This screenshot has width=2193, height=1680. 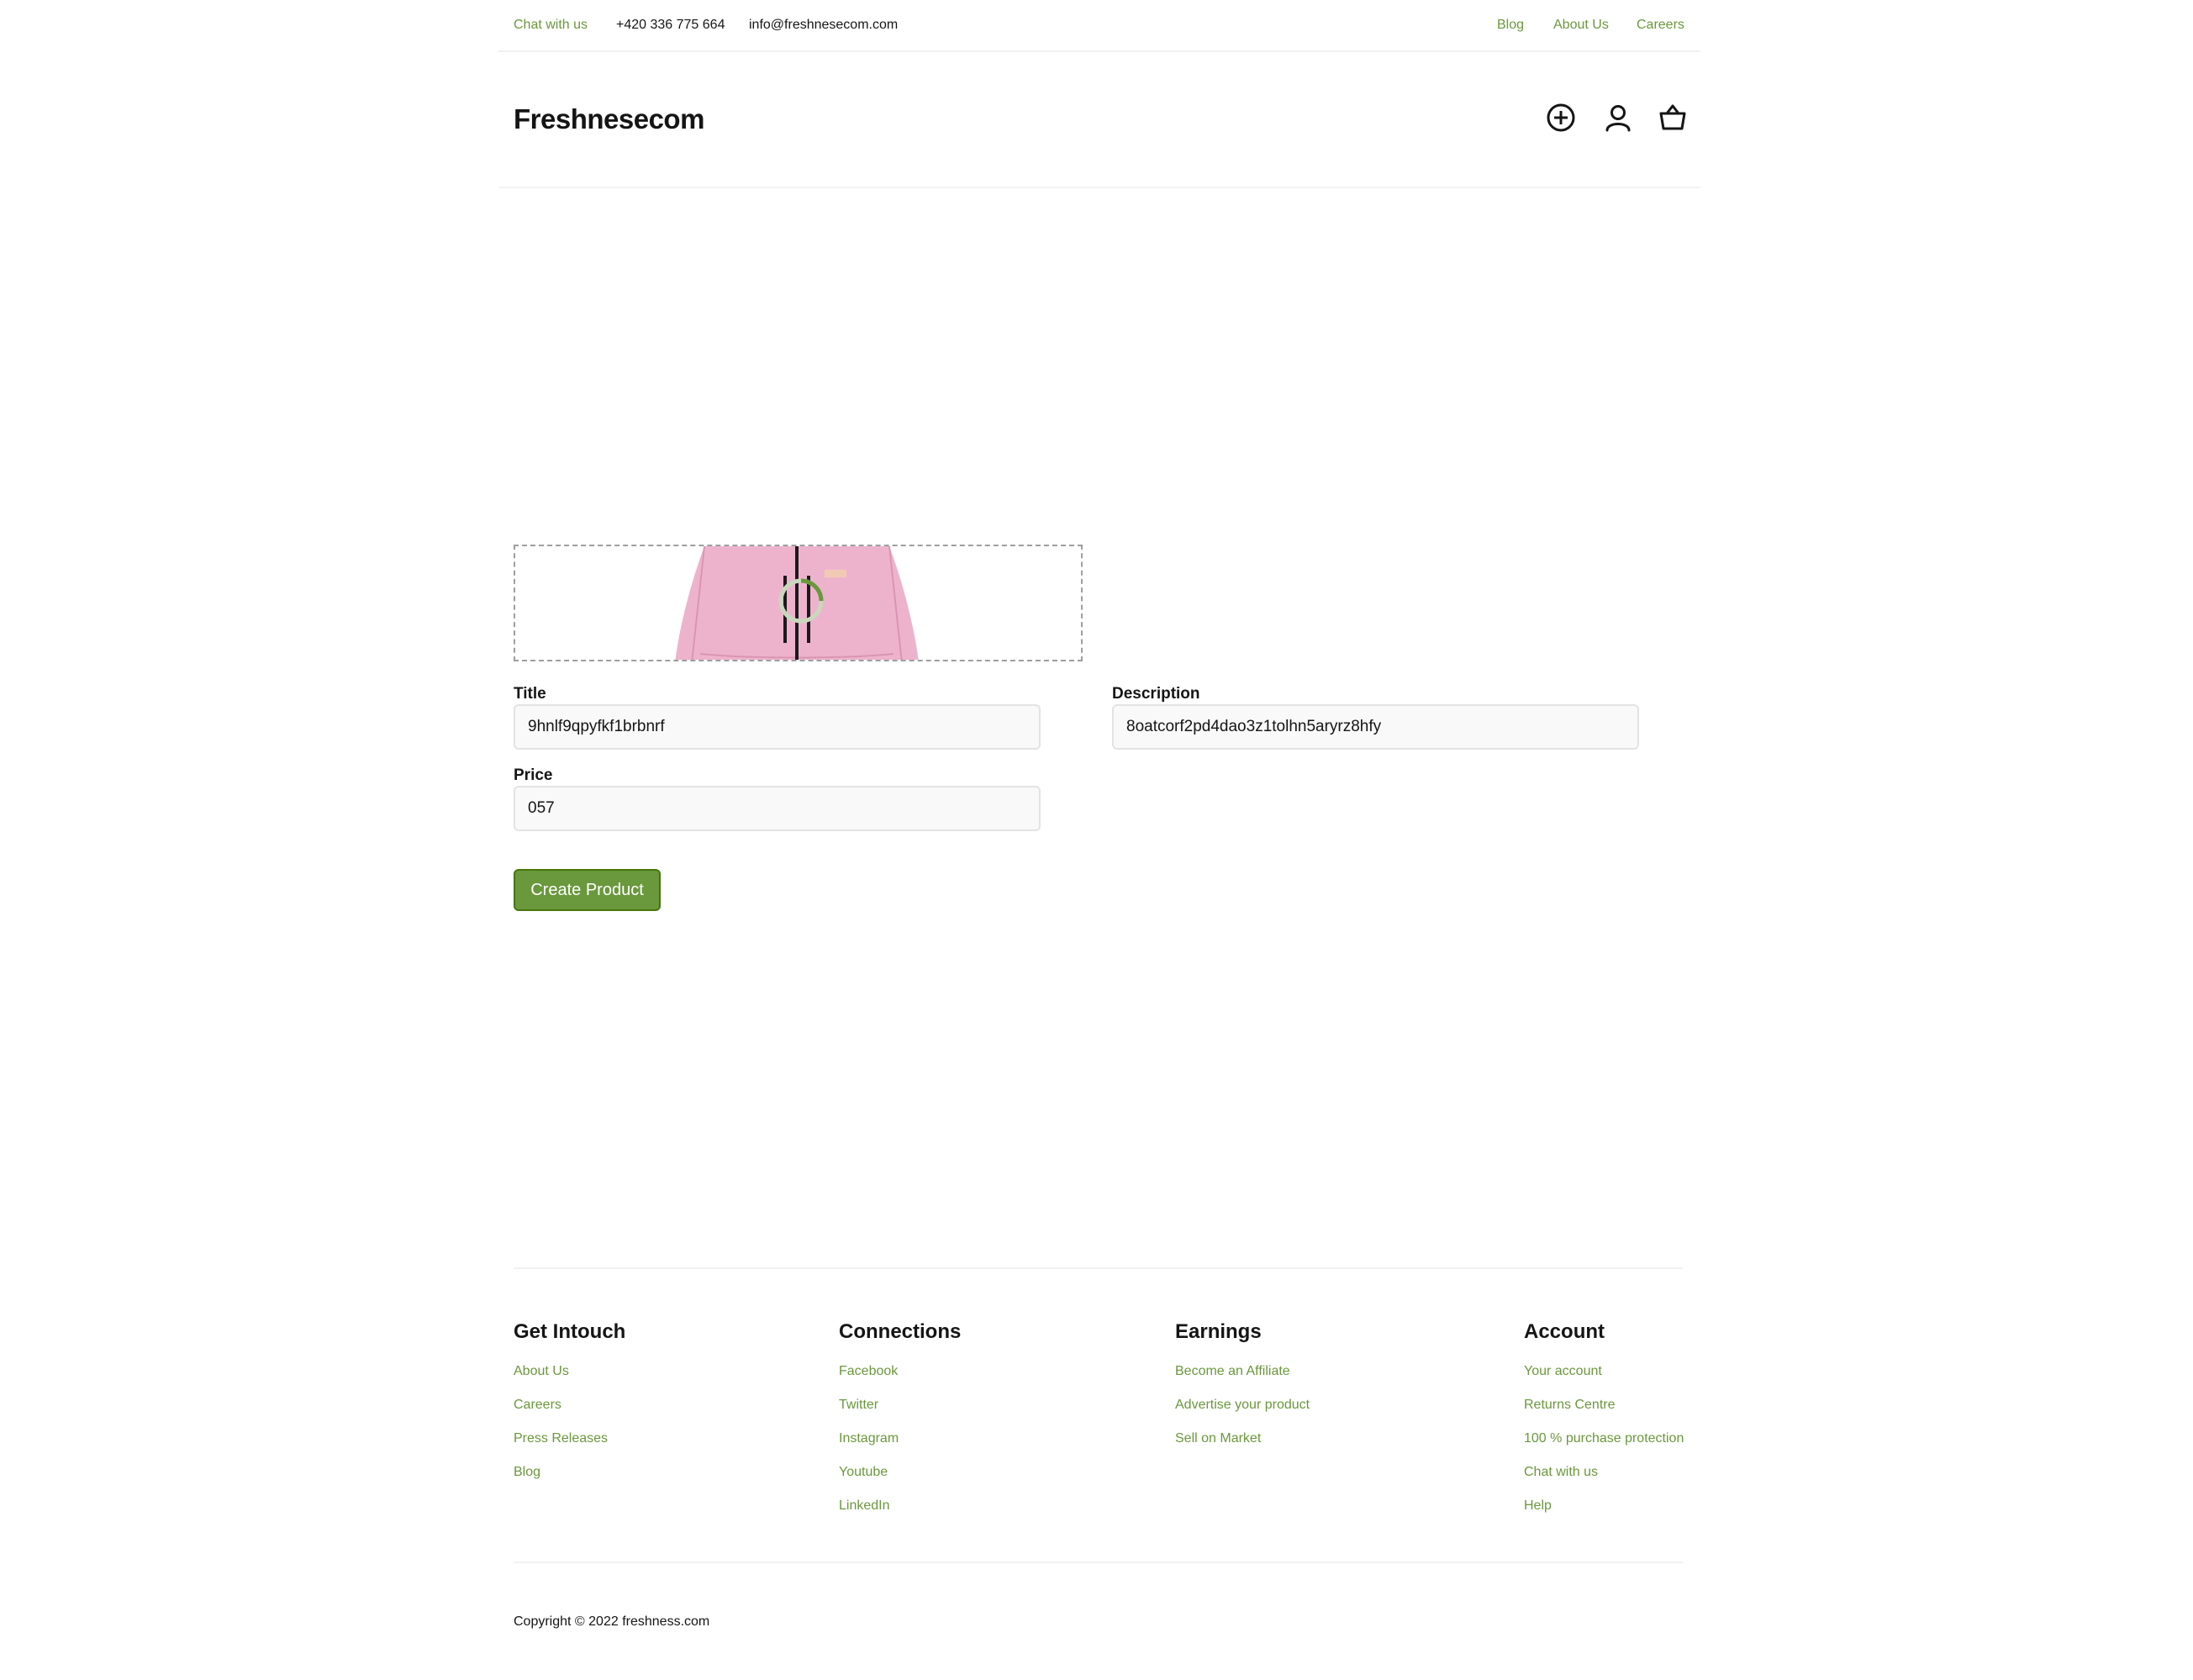 What do you see at coordinates (1510, 25) in the screenshot?
I see `blog-link: Blog` at bounding box center [1510, 25].